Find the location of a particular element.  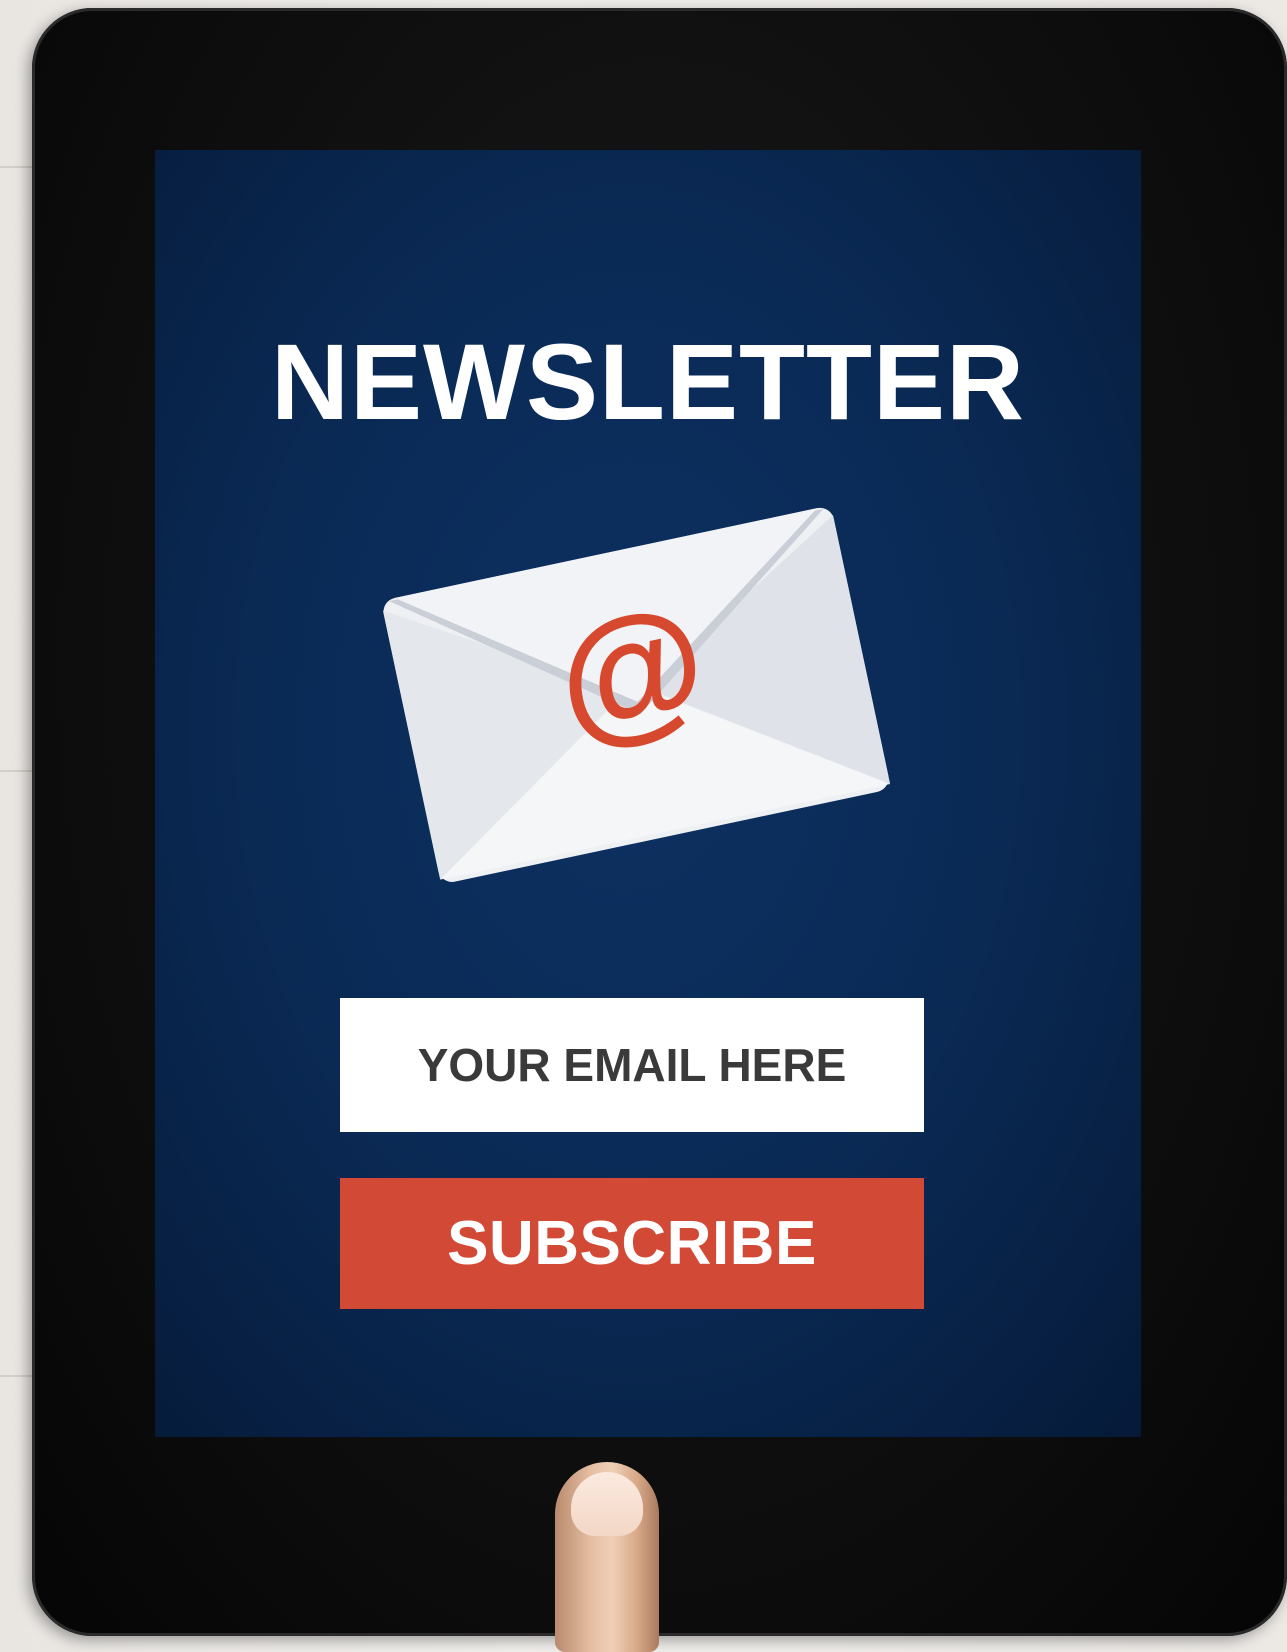

envelope-at-icon: @ is located at coordinates (636, 694).